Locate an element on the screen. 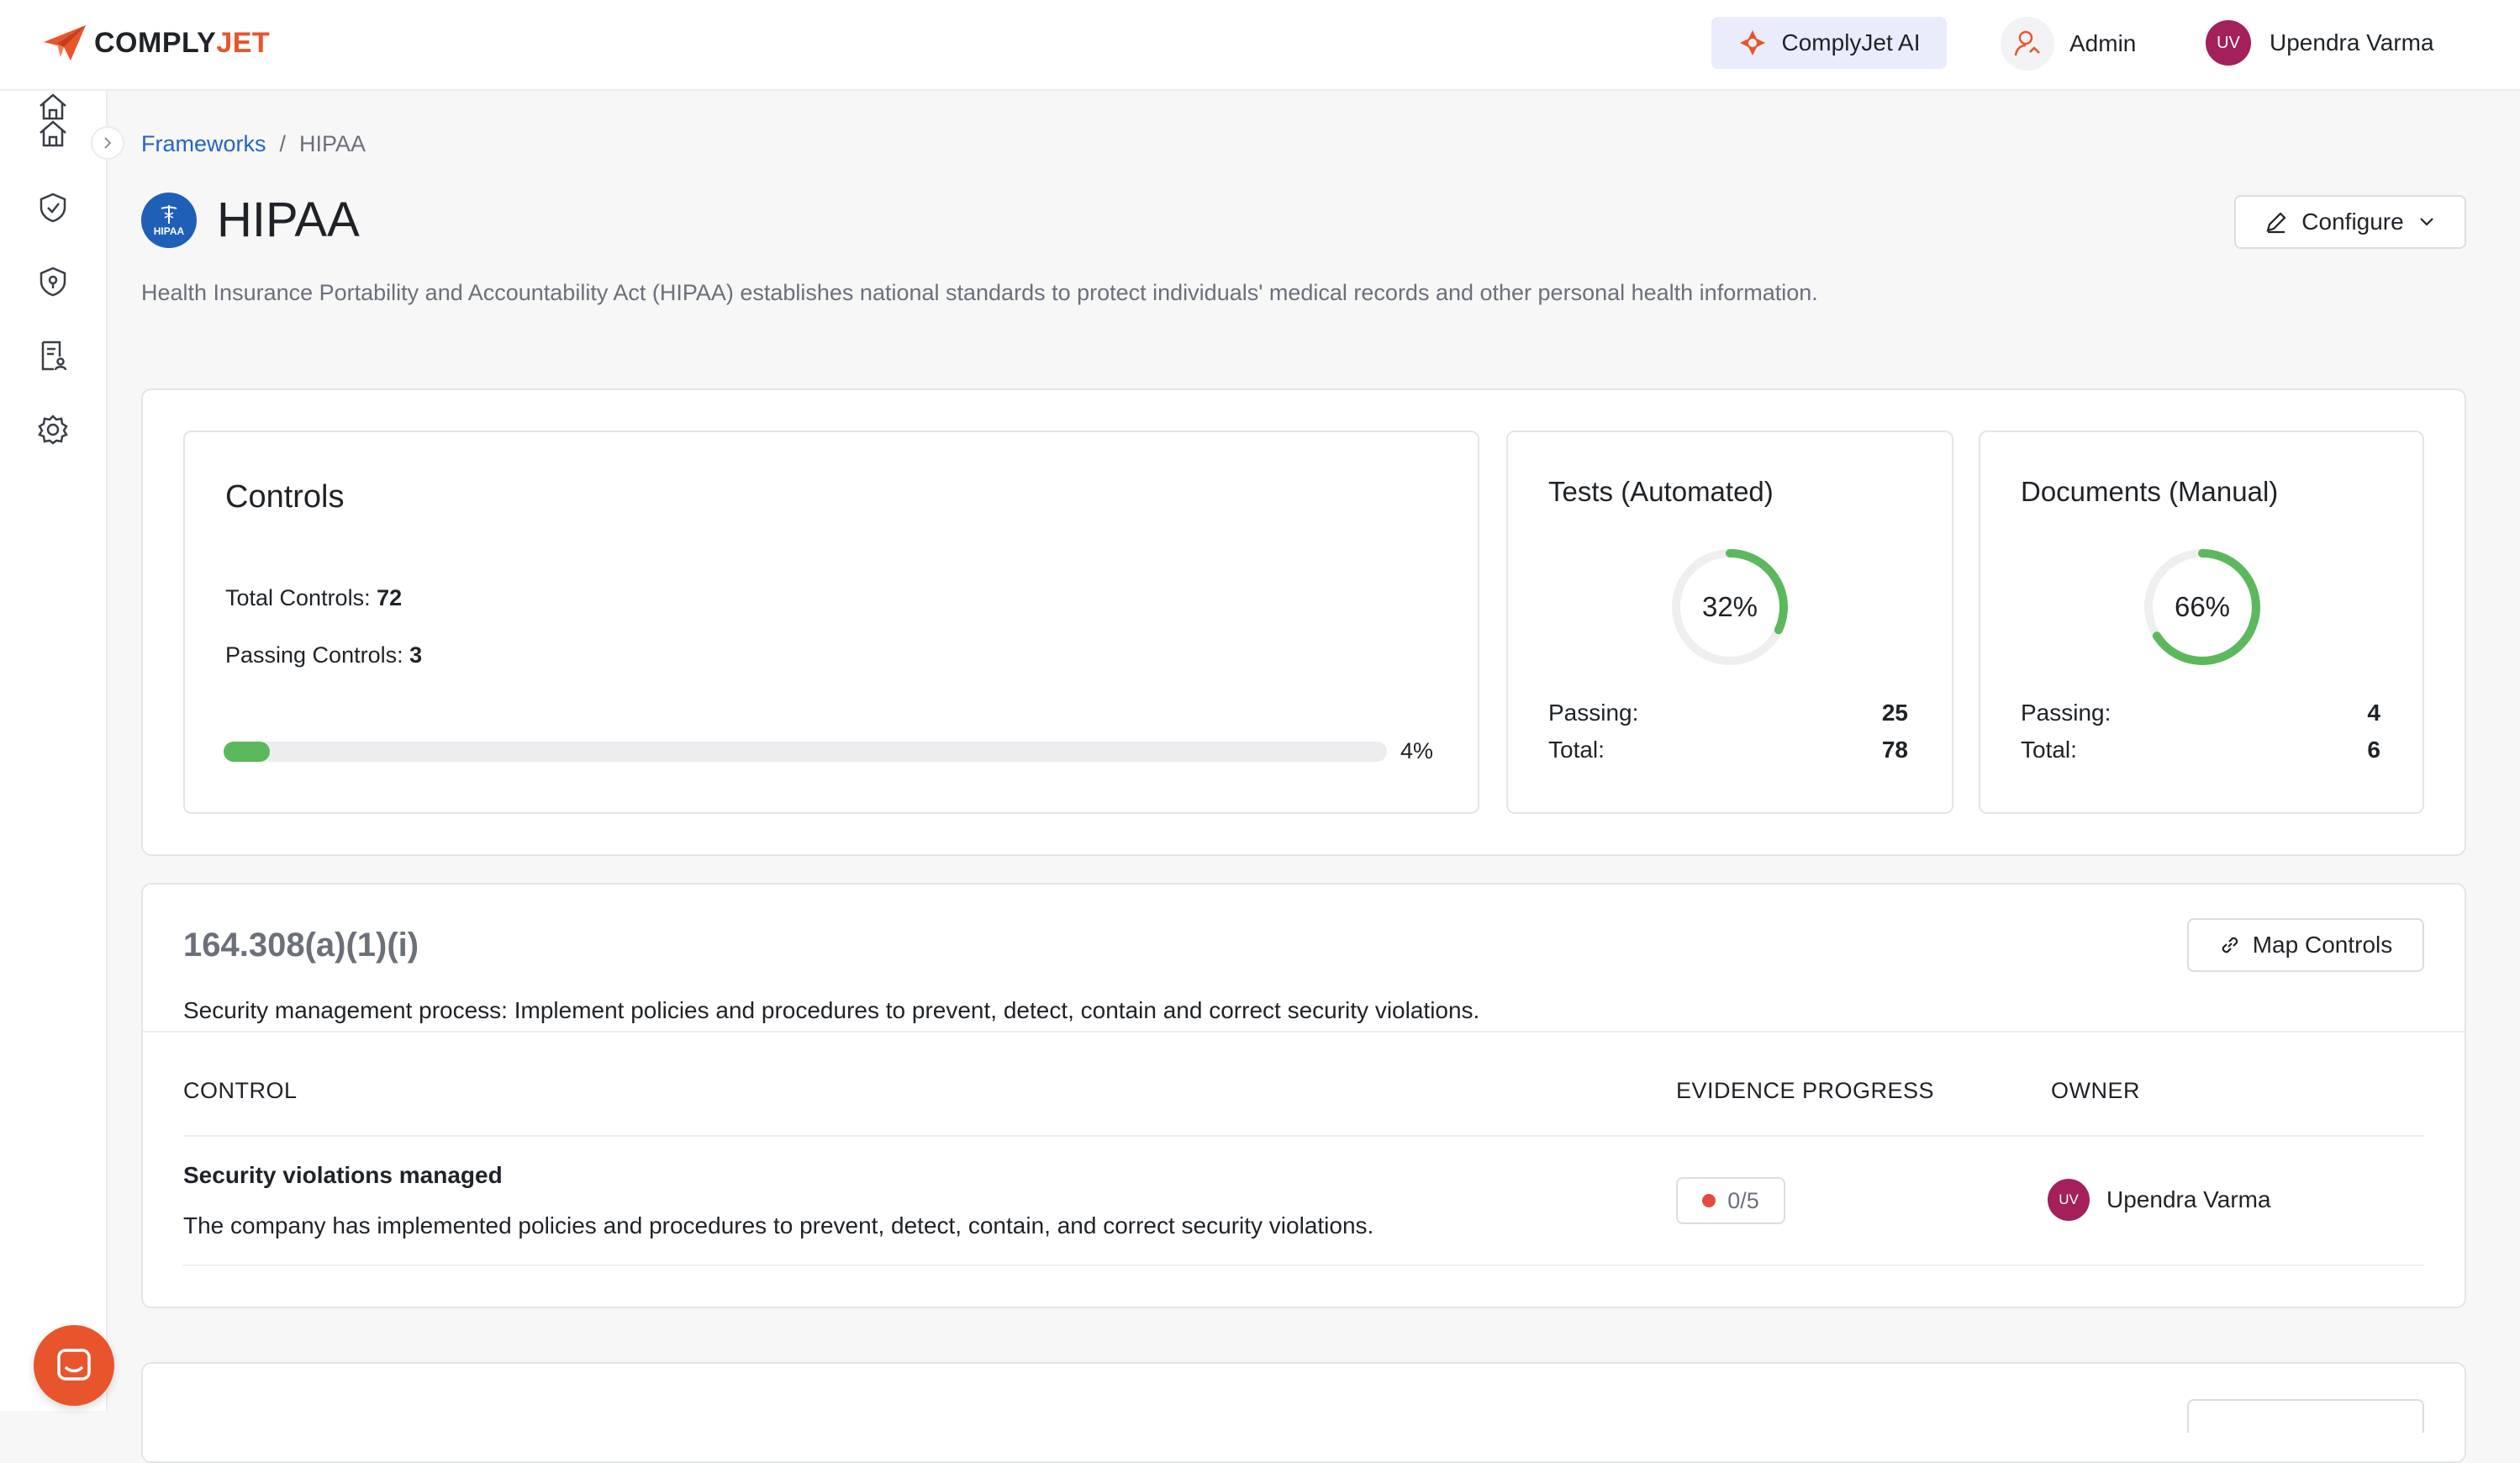 Image resolution: width=2520 pixels, height=1463 pixels. control-title: Security violations managed is located at coordinates (343, 1175).